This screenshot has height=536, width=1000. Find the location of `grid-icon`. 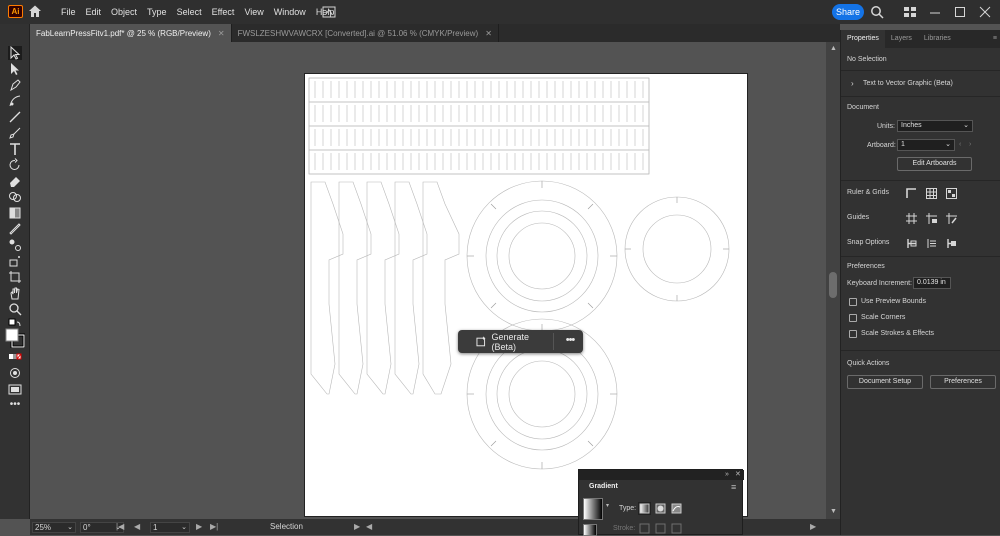

grid-icon is located at coordinates (931, 193).